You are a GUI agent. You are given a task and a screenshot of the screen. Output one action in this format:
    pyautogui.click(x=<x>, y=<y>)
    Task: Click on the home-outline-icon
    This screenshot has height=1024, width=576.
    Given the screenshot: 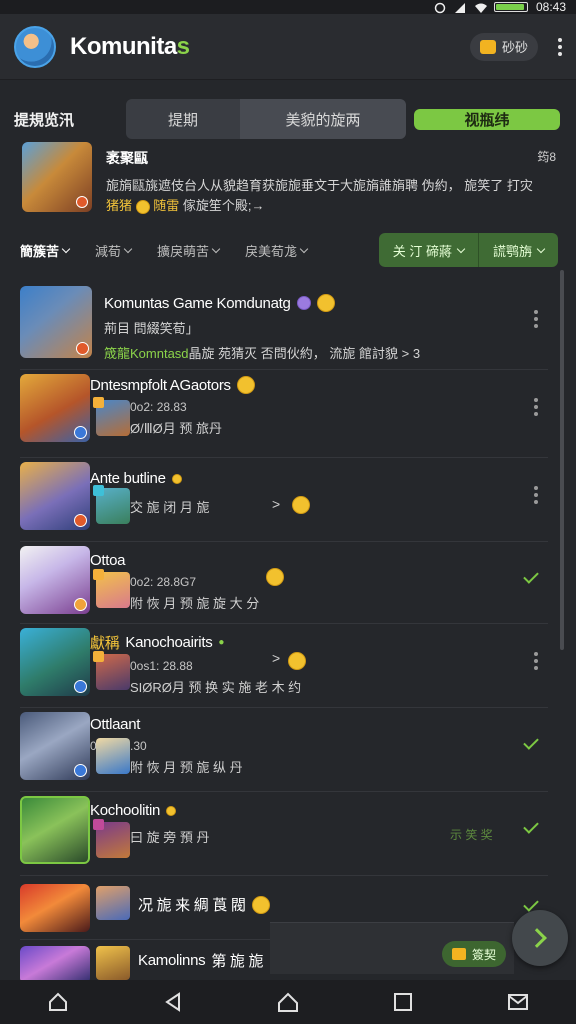 What is the action you would take?
    pyautogui.click(x=58, y=1002)
    